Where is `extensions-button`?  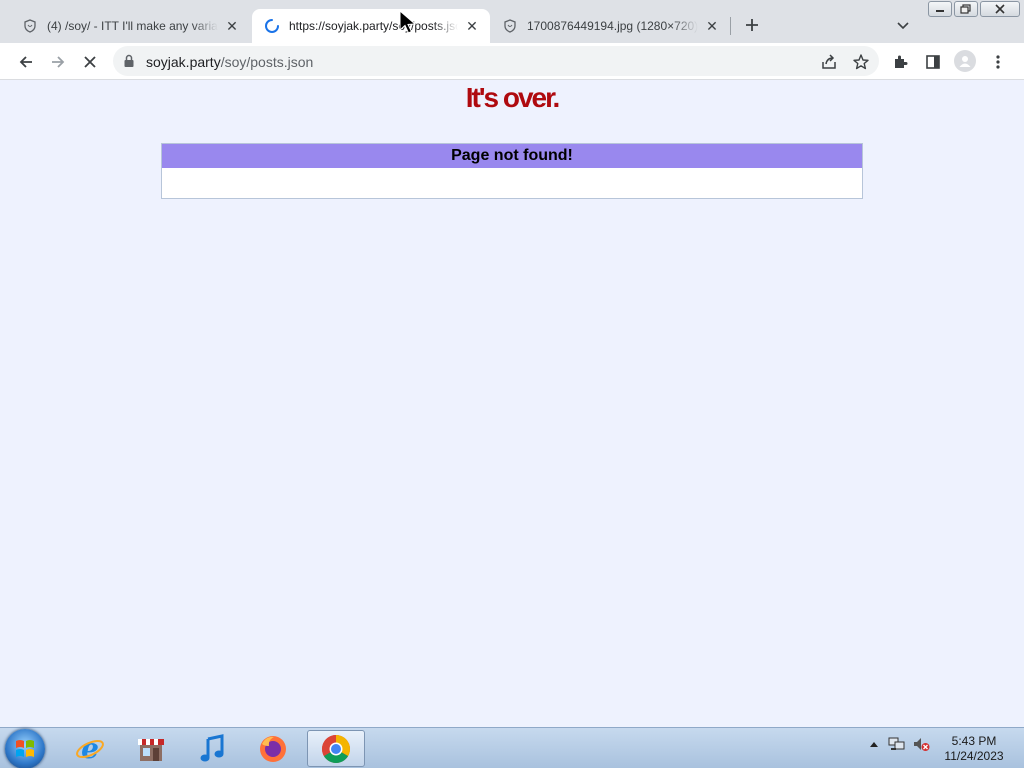 extensions-button is located at coordinates (901, 62).